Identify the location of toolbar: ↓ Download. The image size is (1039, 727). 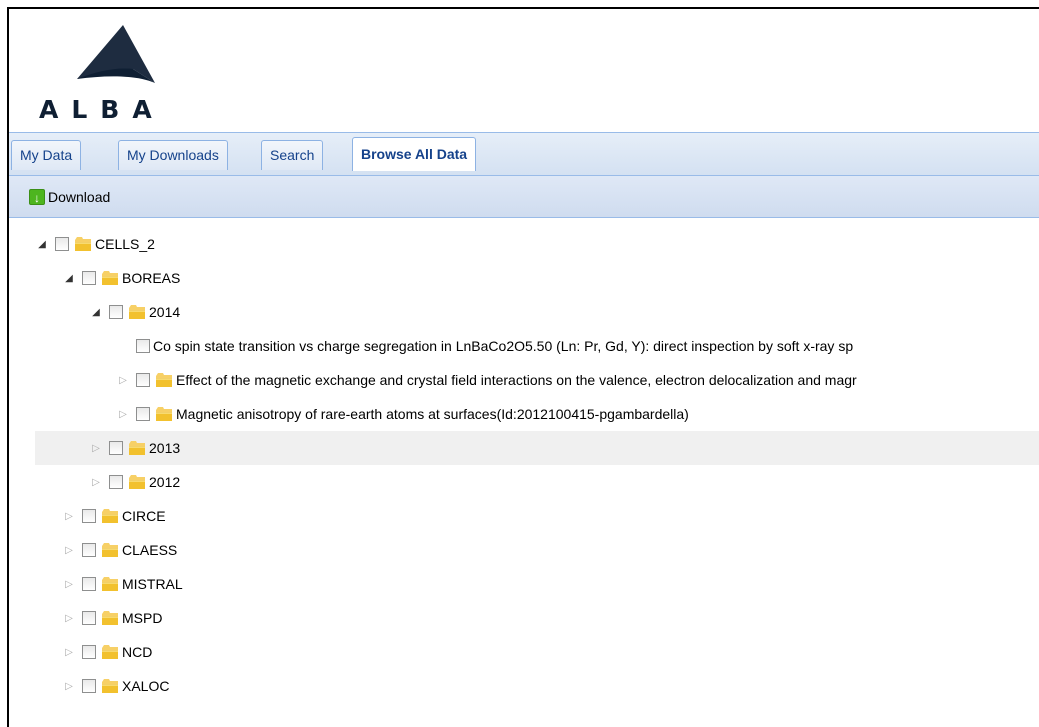
(524, 197).